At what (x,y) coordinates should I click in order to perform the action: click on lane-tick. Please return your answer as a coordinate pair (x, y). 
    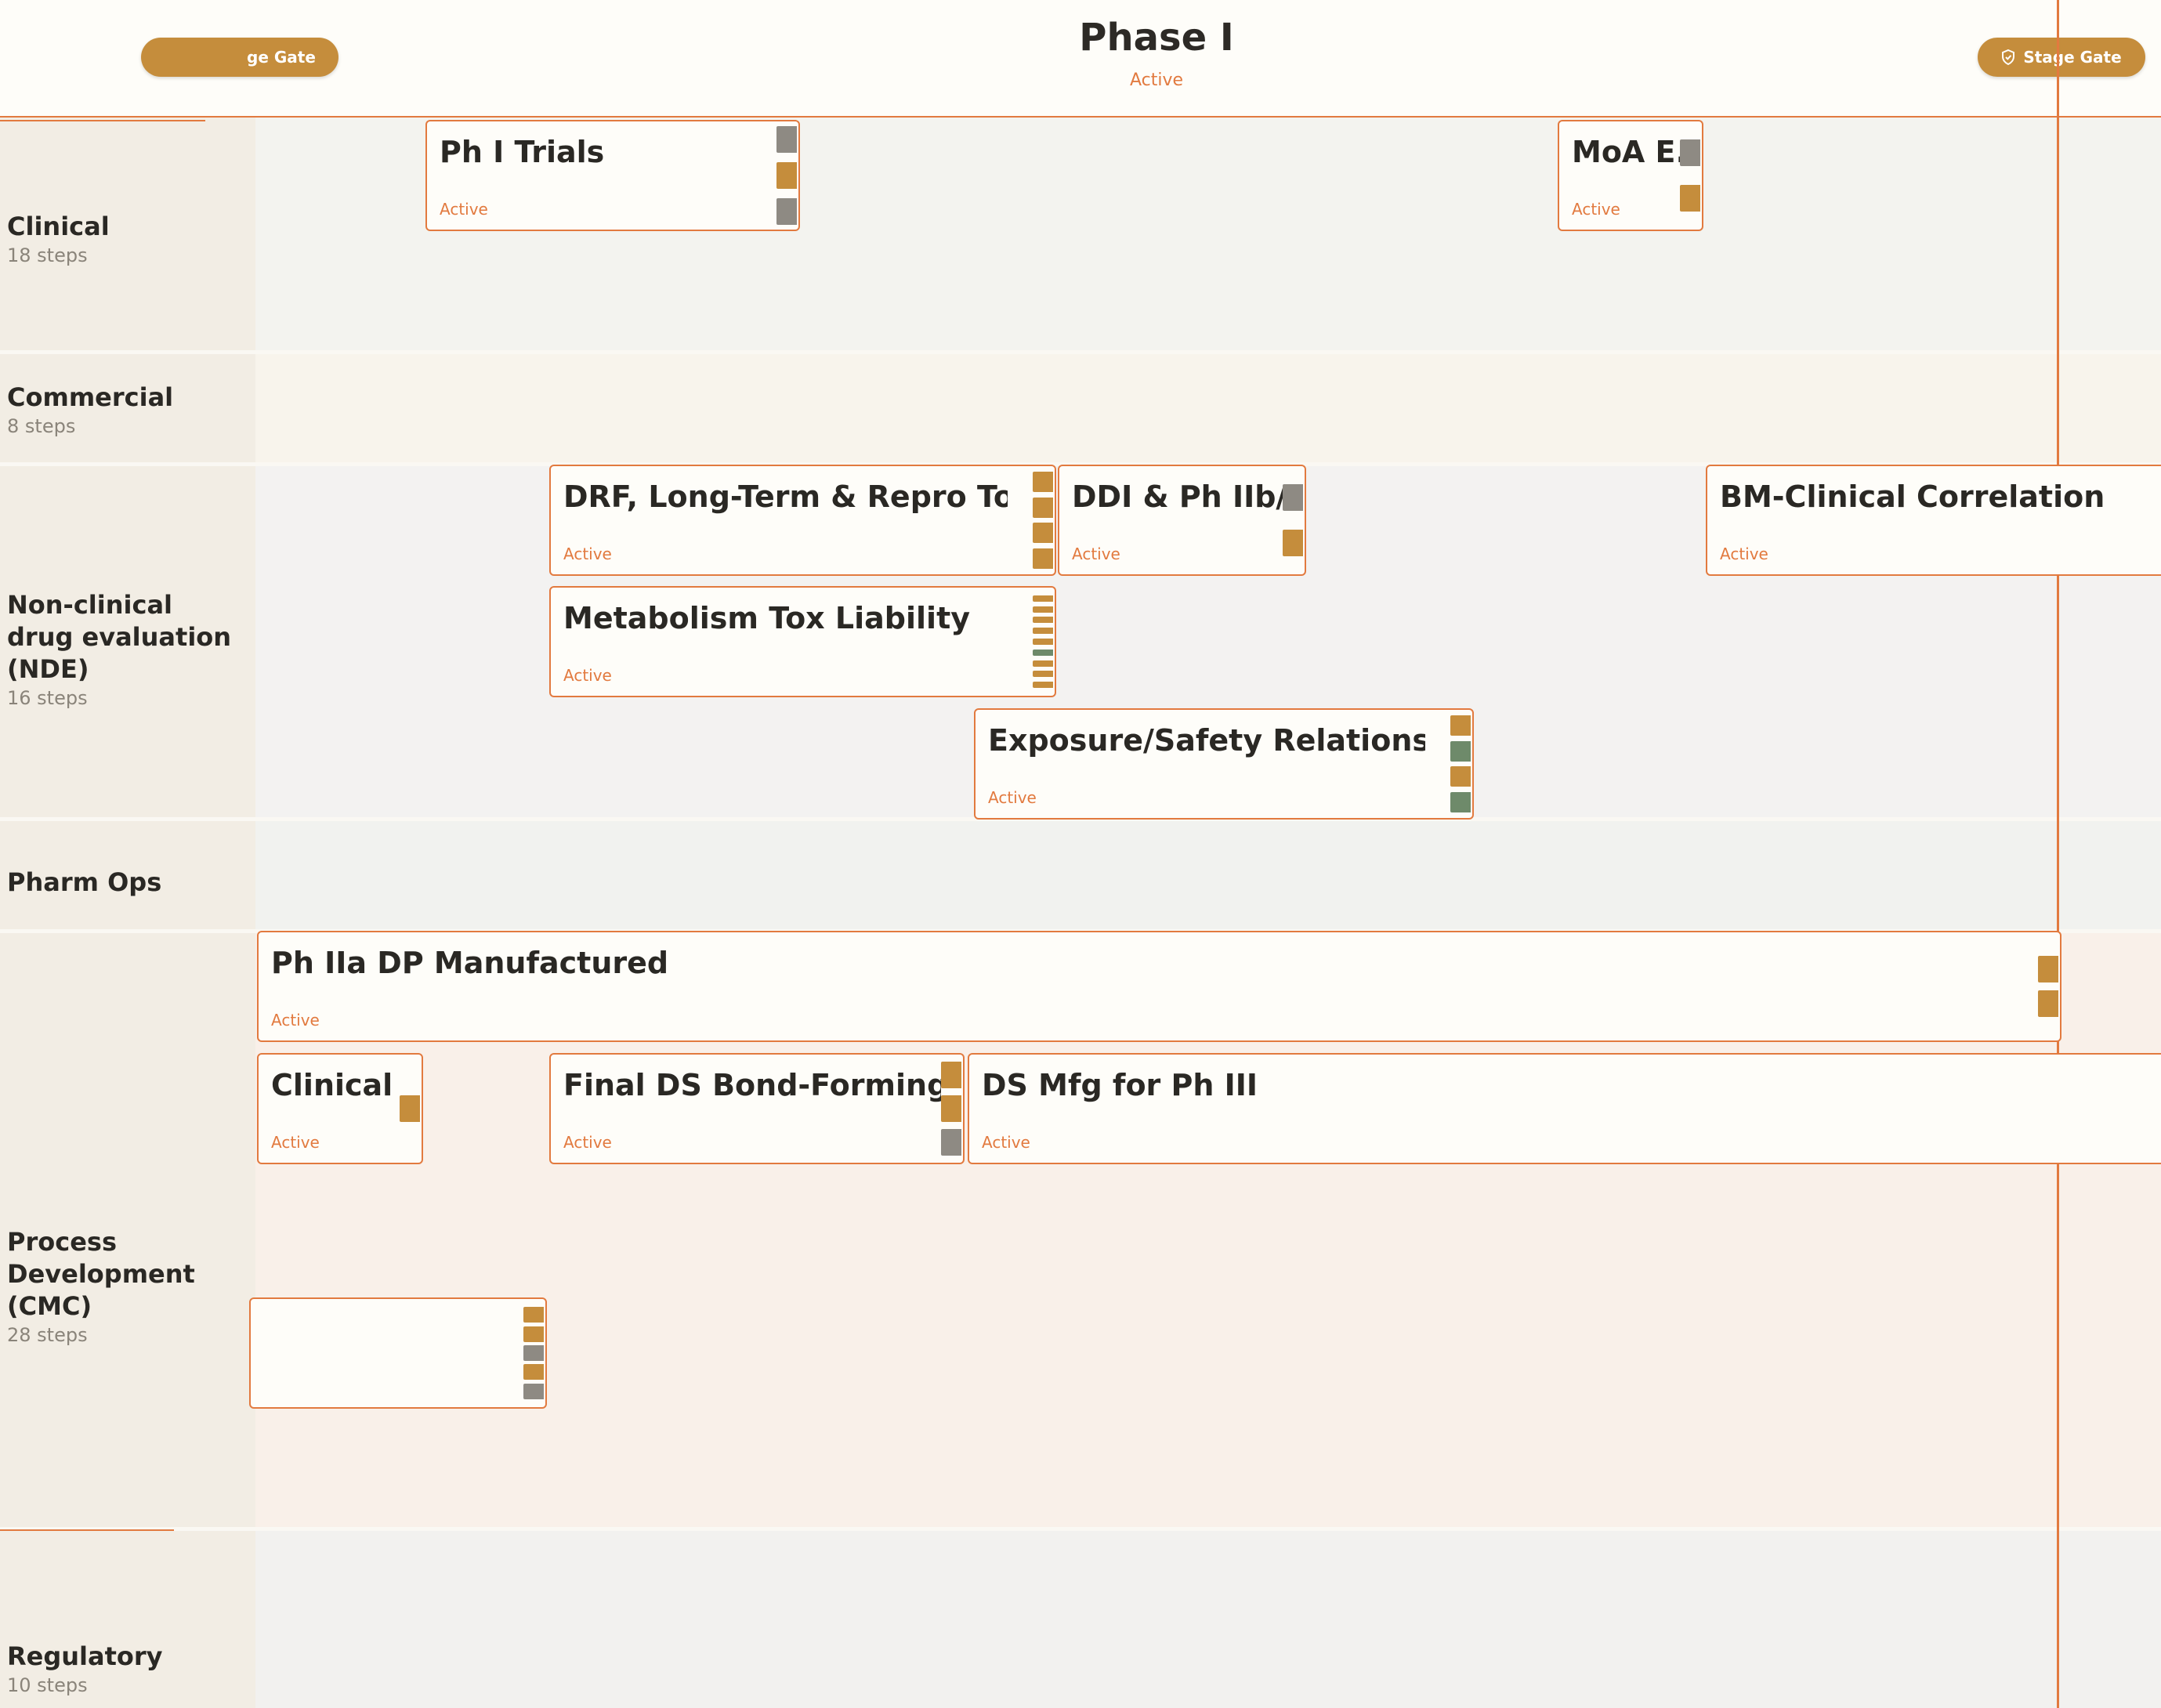
    Looking at the image, I should click on (87, 1530).